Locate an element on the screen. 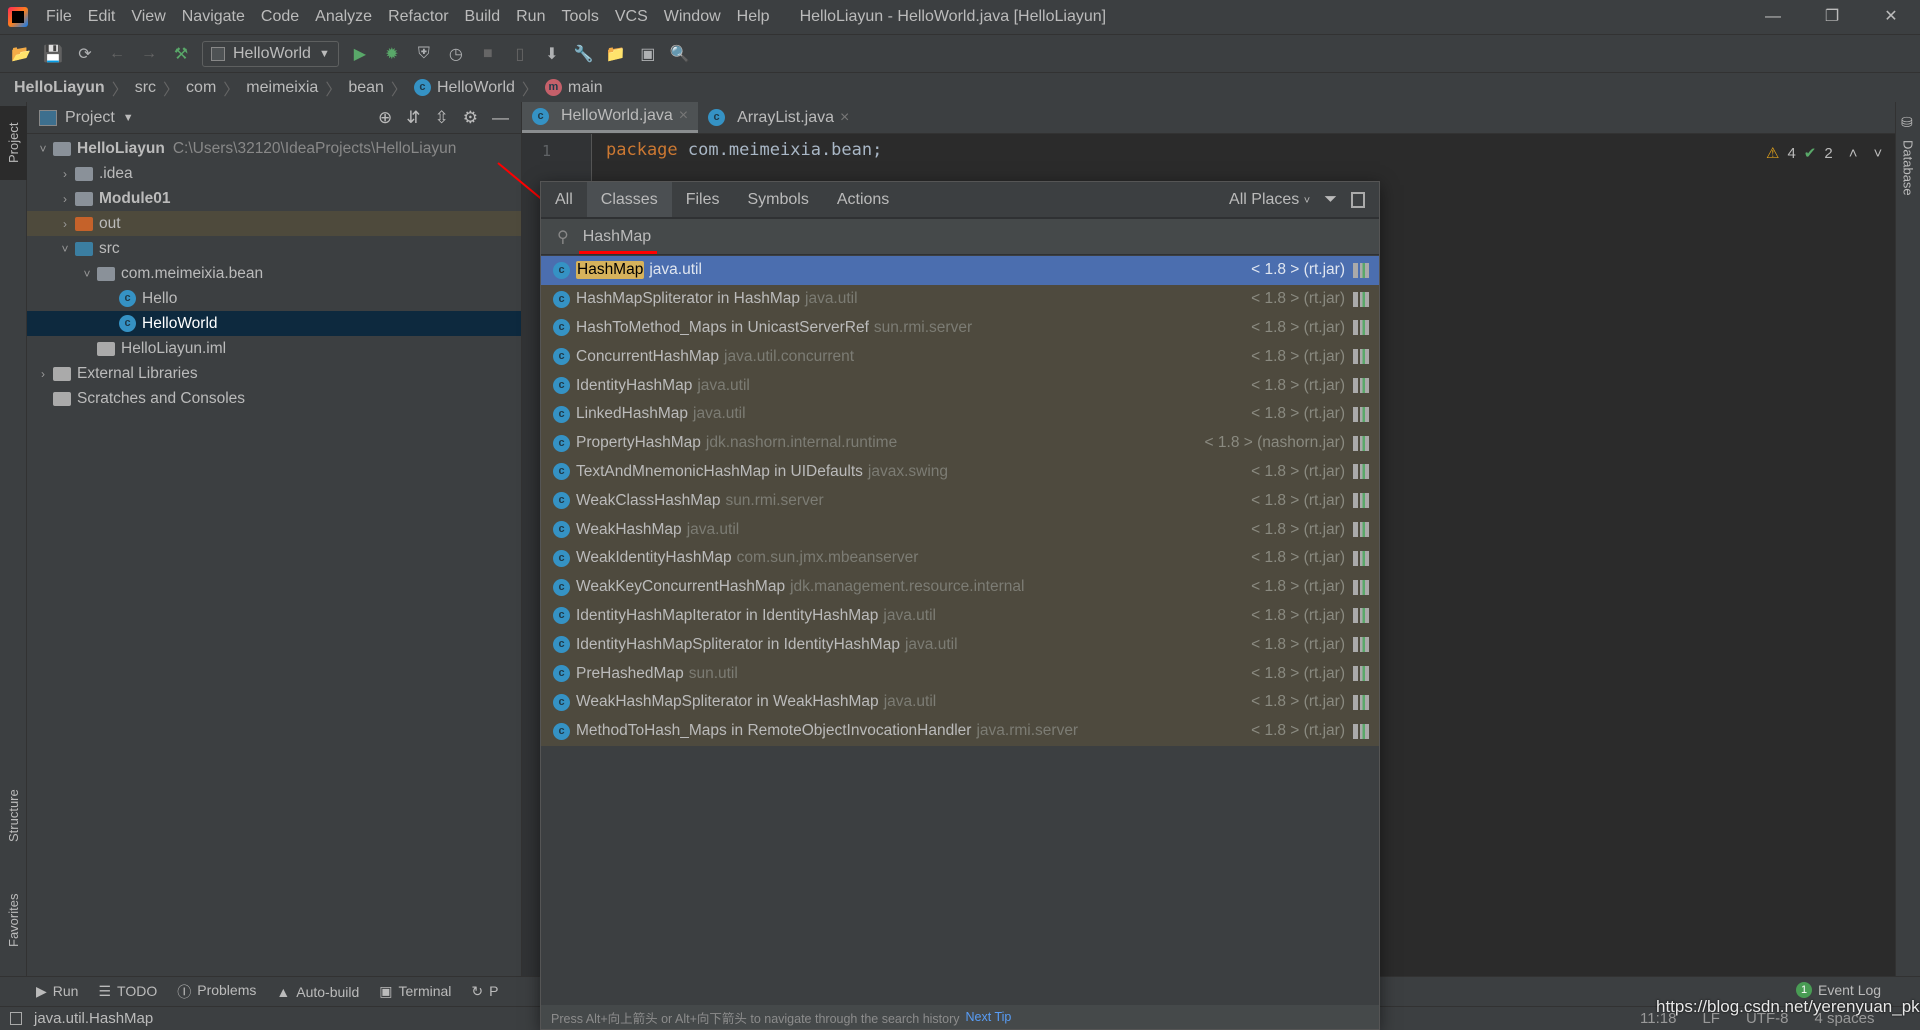 The width and height of the screenshot is (1920, 1030). save-icon: 💾 is located at coordinates (53, 54).